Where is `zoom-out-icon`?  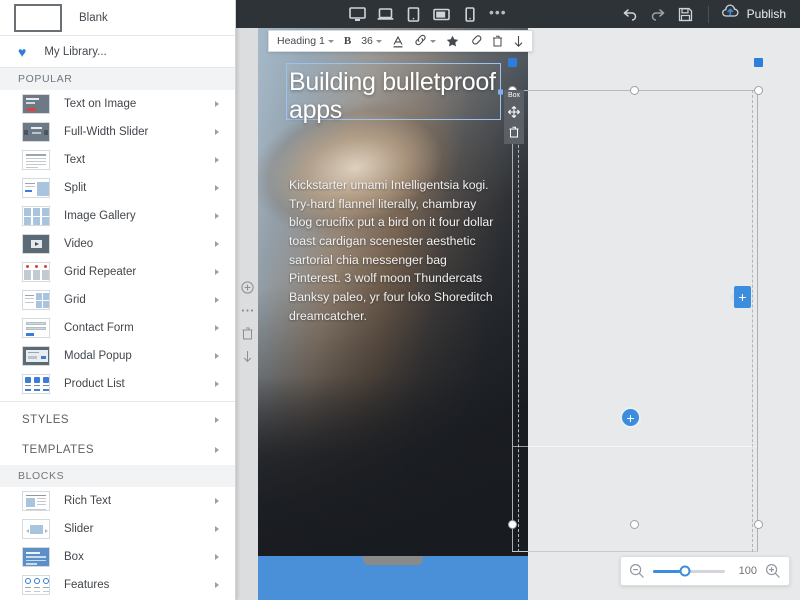 zoom-out-icon is located at coordinates (637, 571).